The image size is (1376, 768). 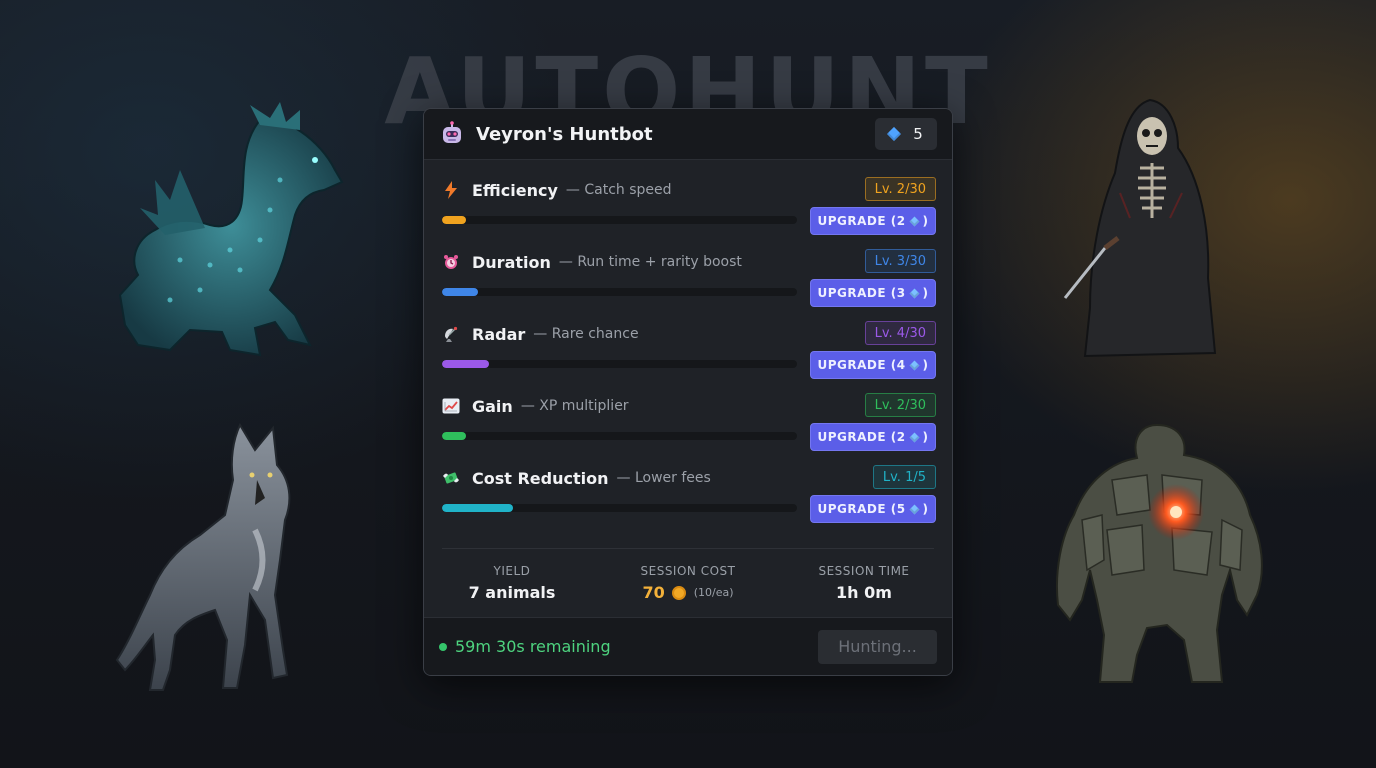 I want to click on stat-name: Radar, so click(x=499, y=334).